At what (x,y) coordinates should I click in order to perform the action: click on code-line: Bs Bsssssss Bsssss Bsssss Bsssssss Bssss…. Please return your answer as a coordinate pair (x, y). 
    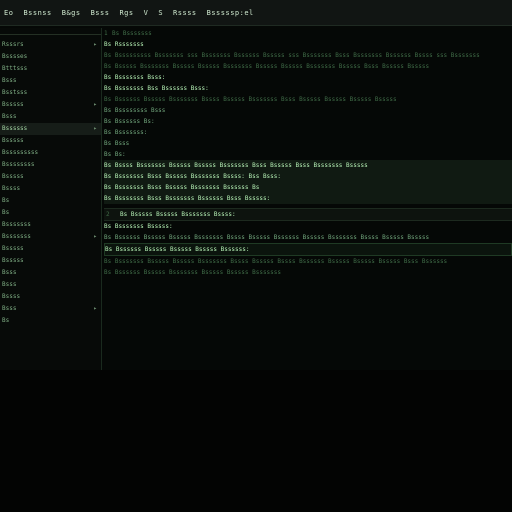
    Looking at the image, I should click on (308, 261).